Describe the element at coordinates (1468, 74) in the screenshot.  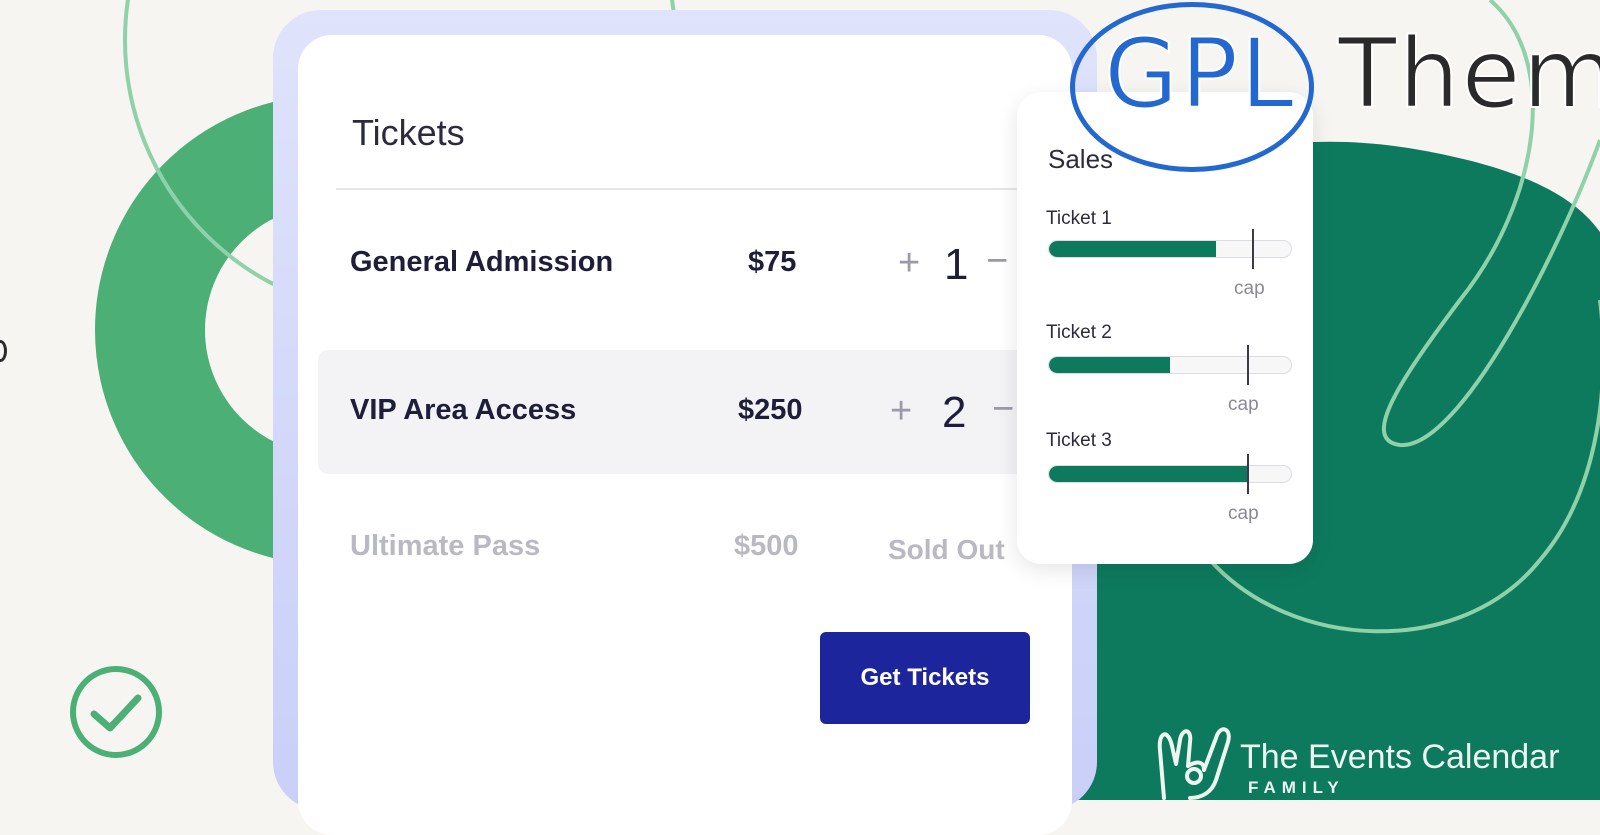
I see `watermark-them: Them` at that location.